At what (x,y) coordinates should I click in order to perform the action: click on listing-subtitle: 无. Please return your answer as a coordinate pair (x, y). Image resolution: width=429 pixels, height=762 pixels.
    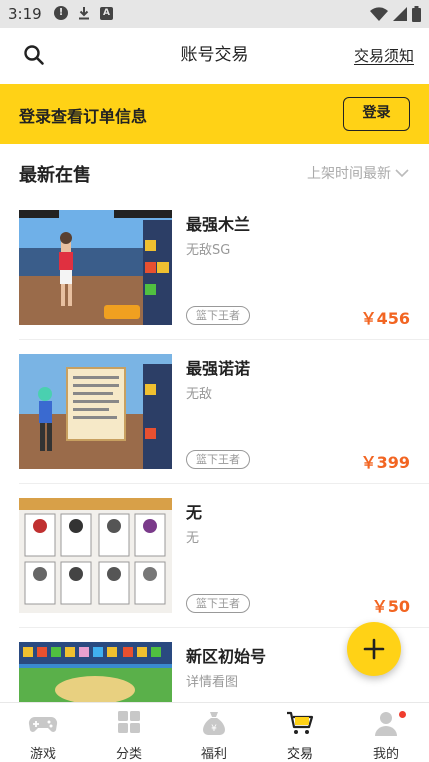
    Looking at the image, I should click on (193, 538).